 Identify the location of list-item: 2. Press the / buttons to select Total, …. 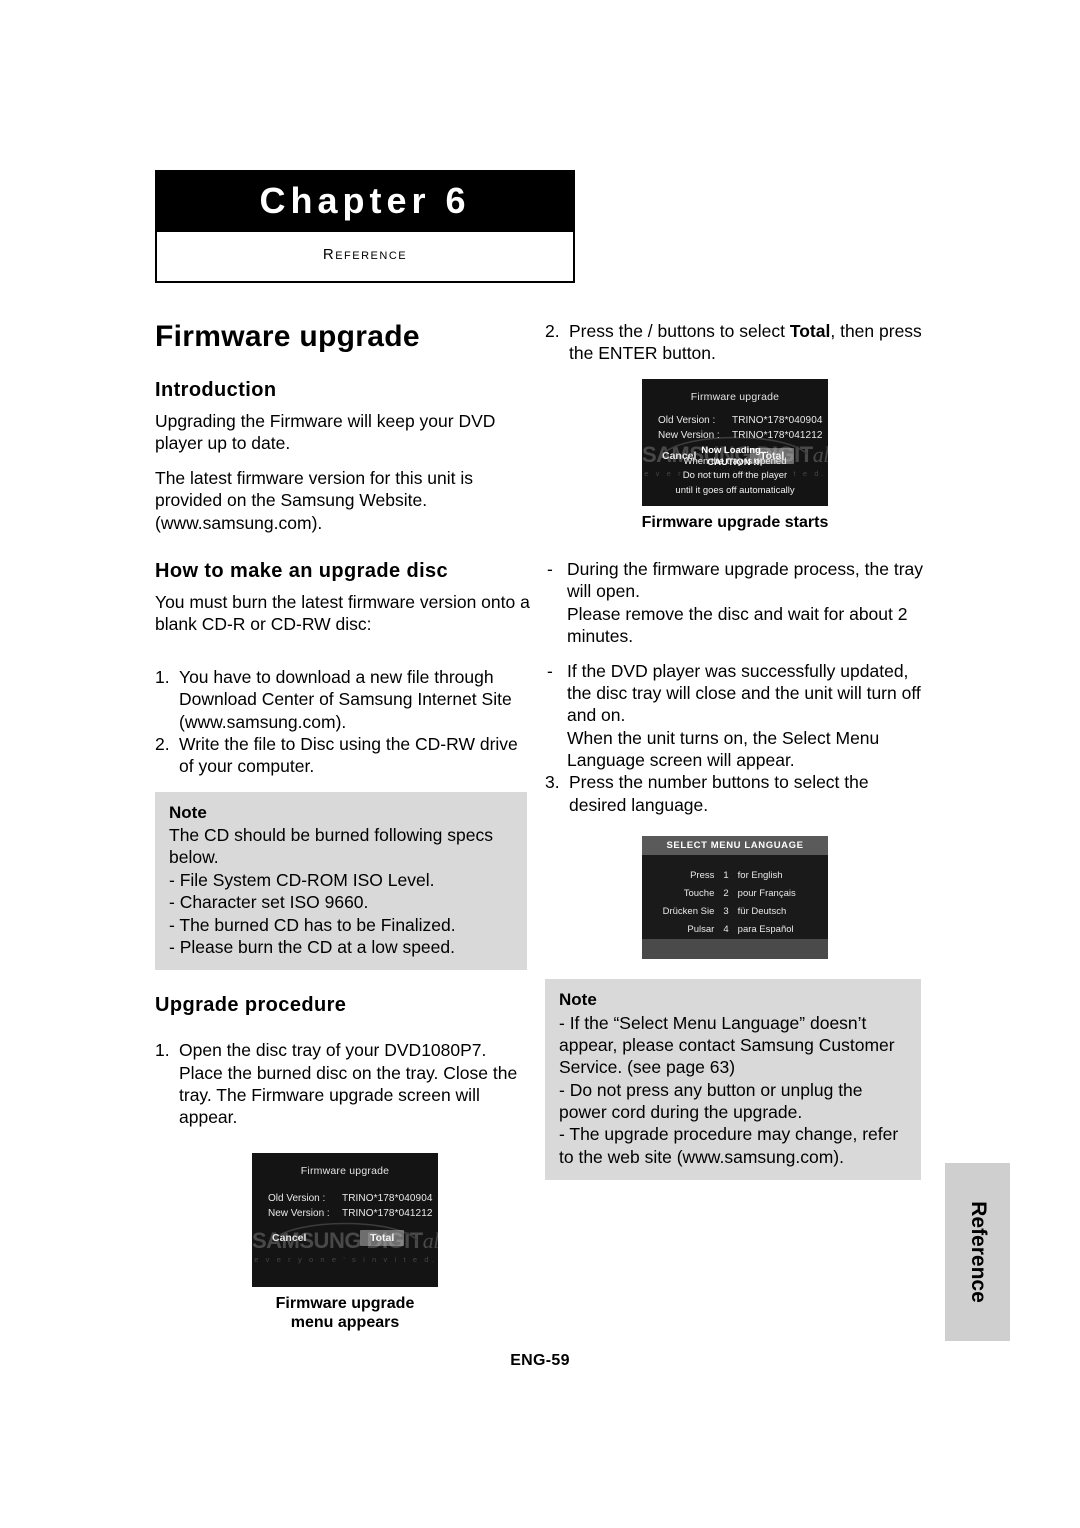
(735, 342).